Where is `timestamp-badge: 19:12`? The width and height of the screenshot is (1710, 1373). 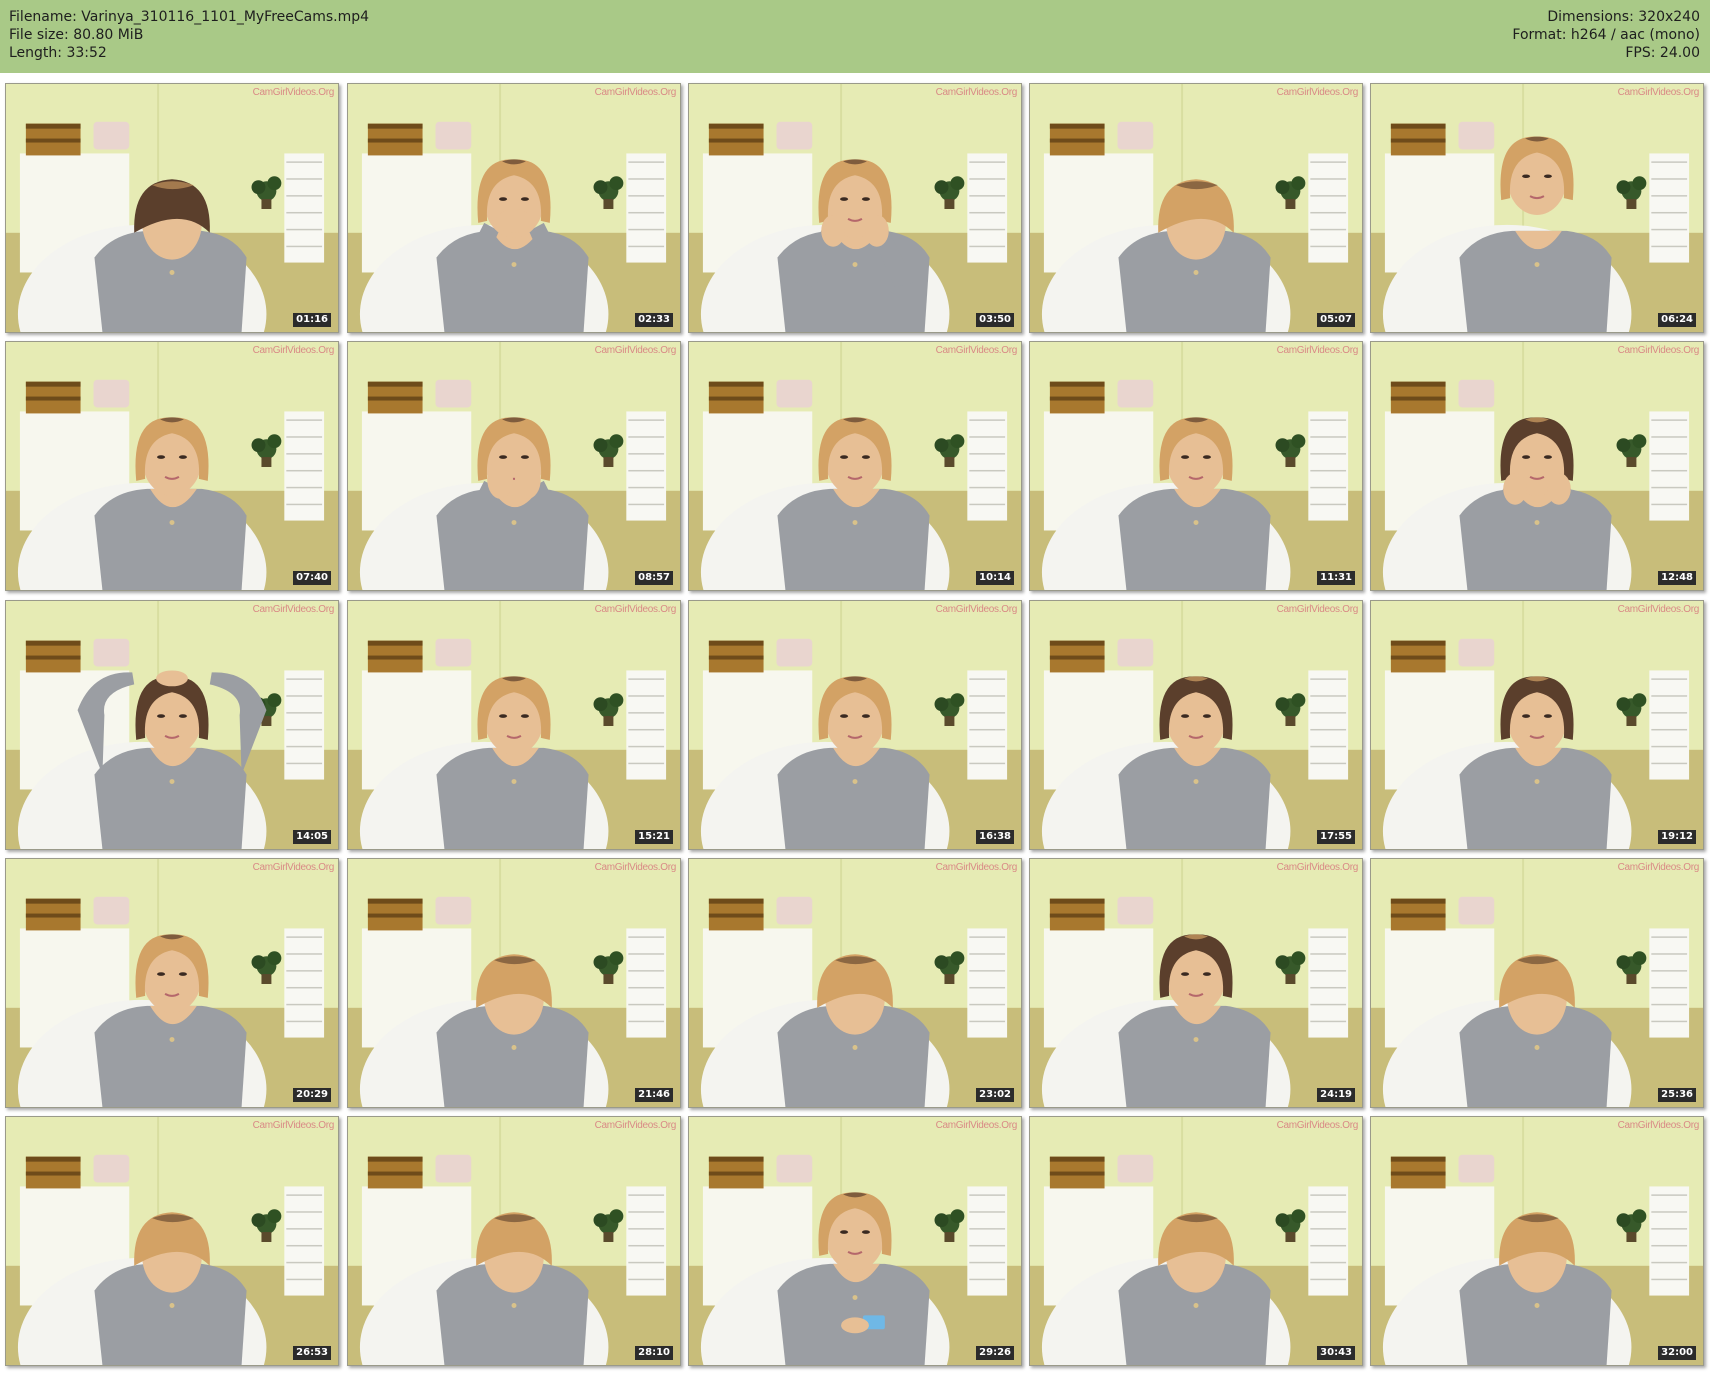 timestamp-badge: 19:12 is located at coordinates (1677, 837).